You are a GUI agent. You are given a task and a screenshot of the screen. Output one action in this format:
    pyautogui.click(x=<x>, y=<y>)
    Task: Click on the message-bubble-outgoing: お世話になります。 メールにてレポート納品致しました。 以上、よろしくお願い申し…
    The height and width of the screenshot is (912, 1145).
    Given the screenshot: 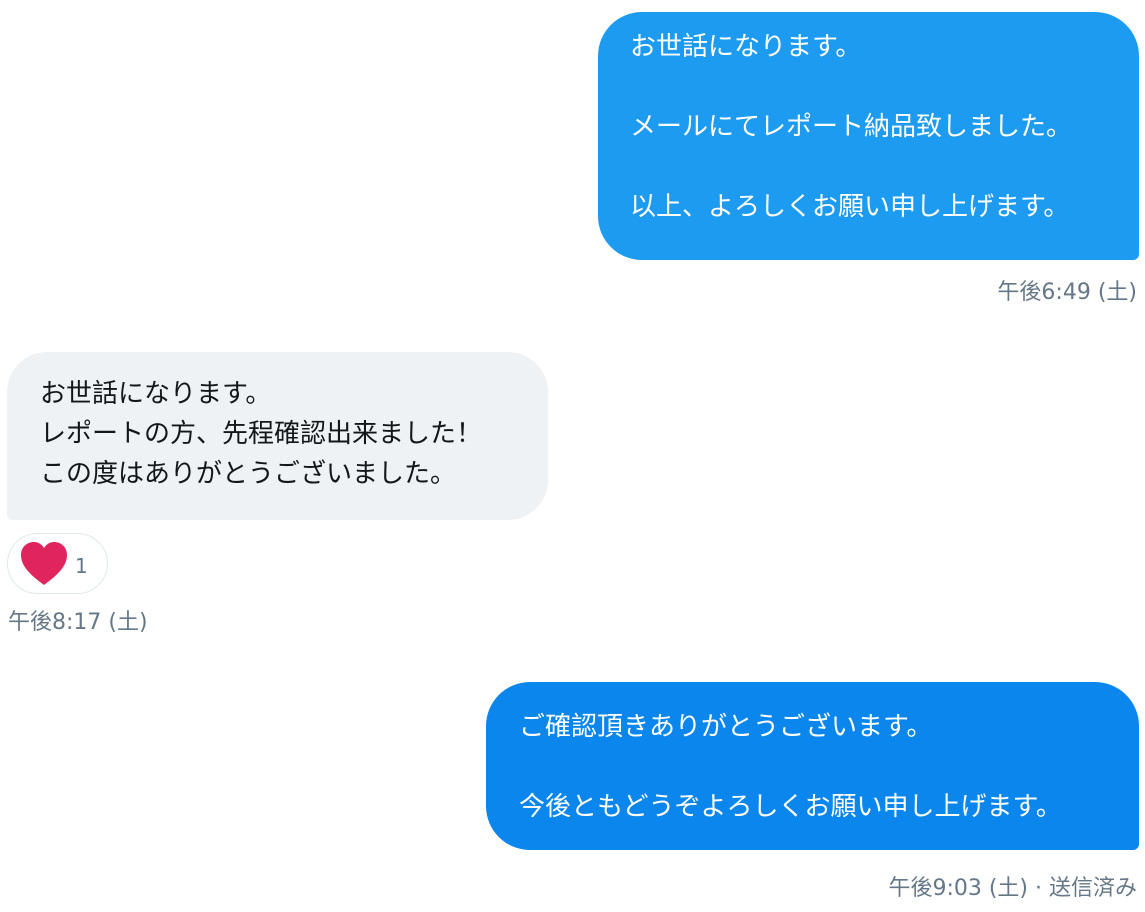 What is the action you would take?
    pyautogui.click(x=868, y=136)
    